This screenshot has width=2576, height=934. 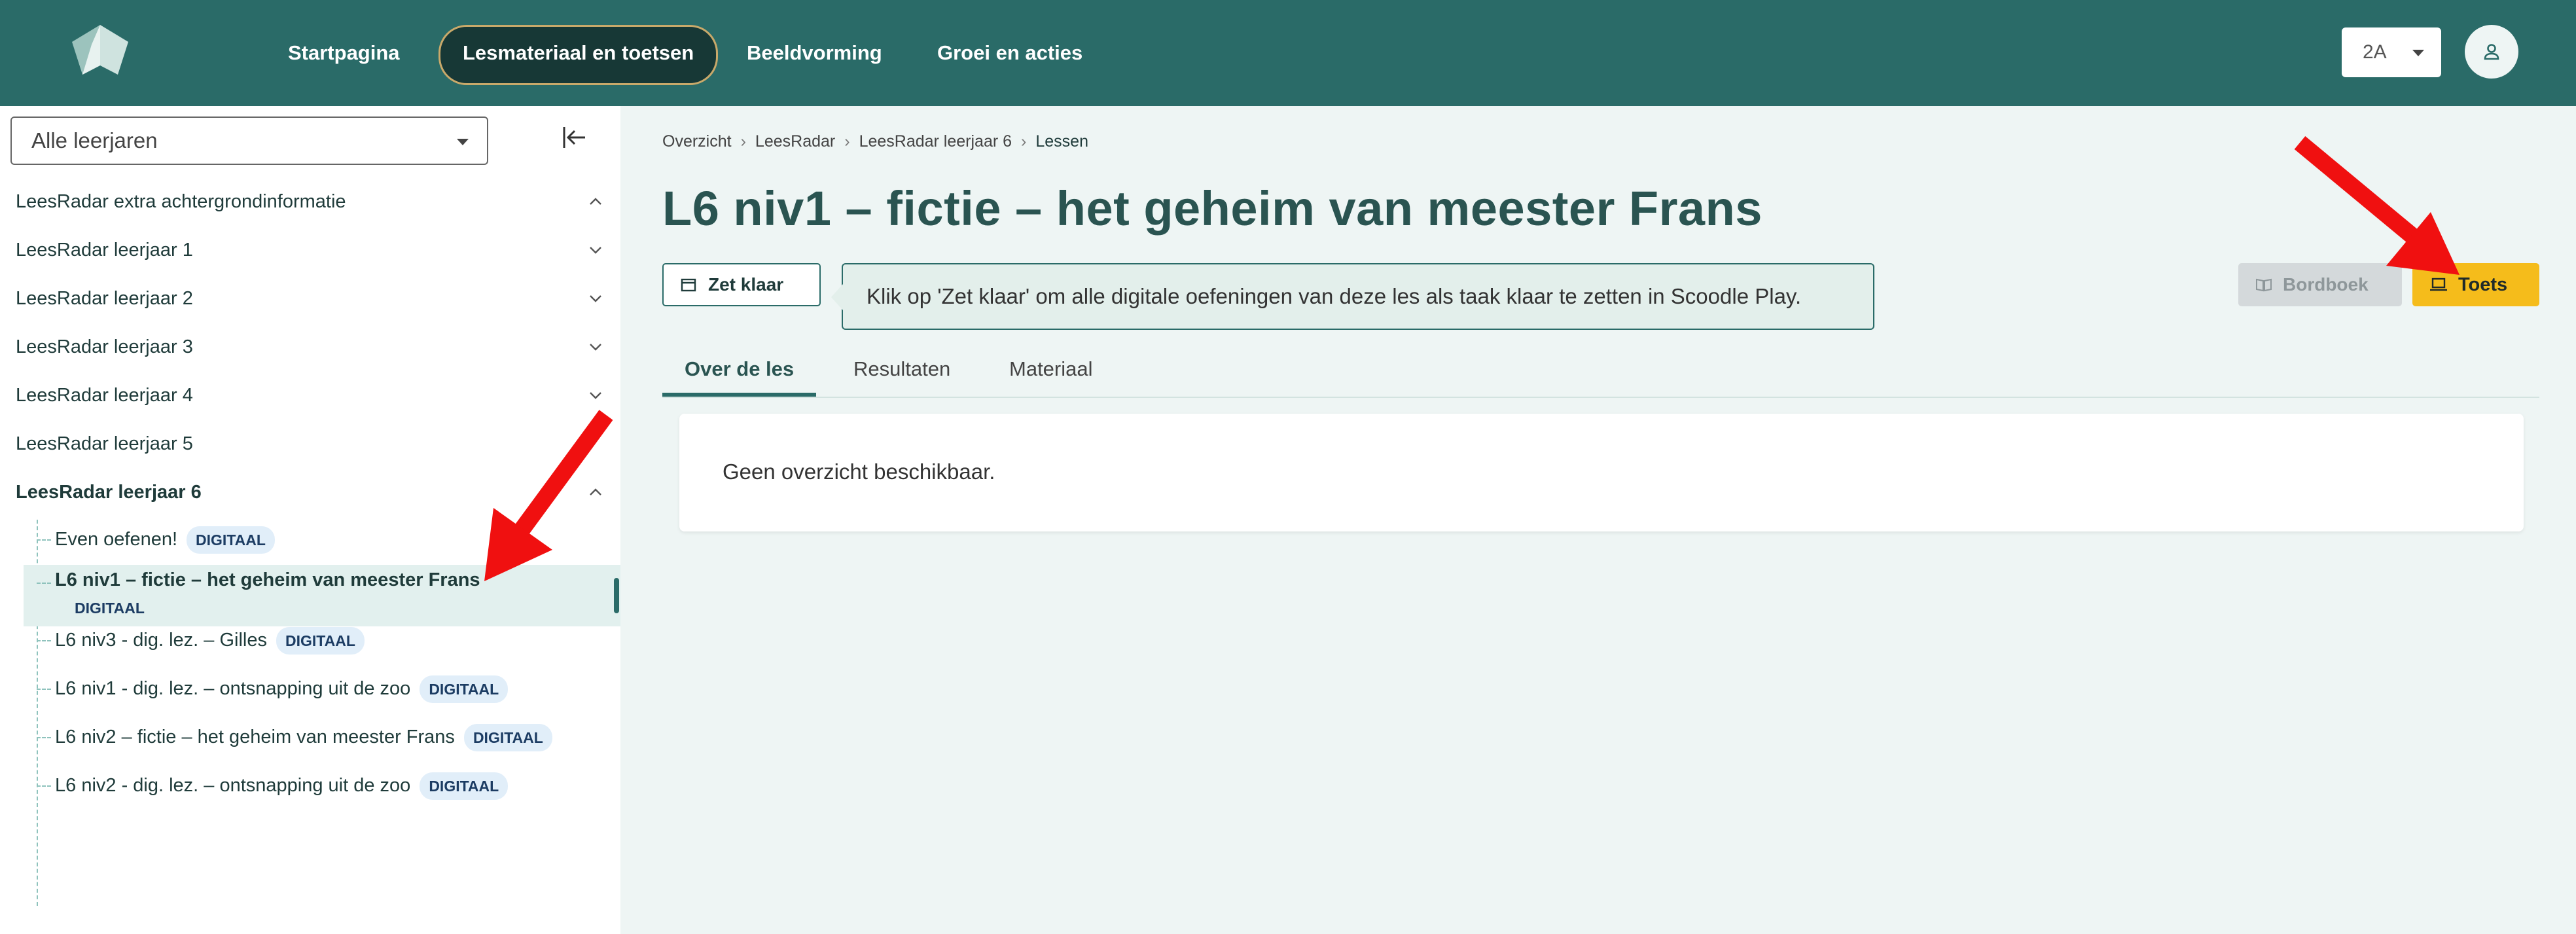 I want to click on tooltip-pointer, so click(x=837, y=297).